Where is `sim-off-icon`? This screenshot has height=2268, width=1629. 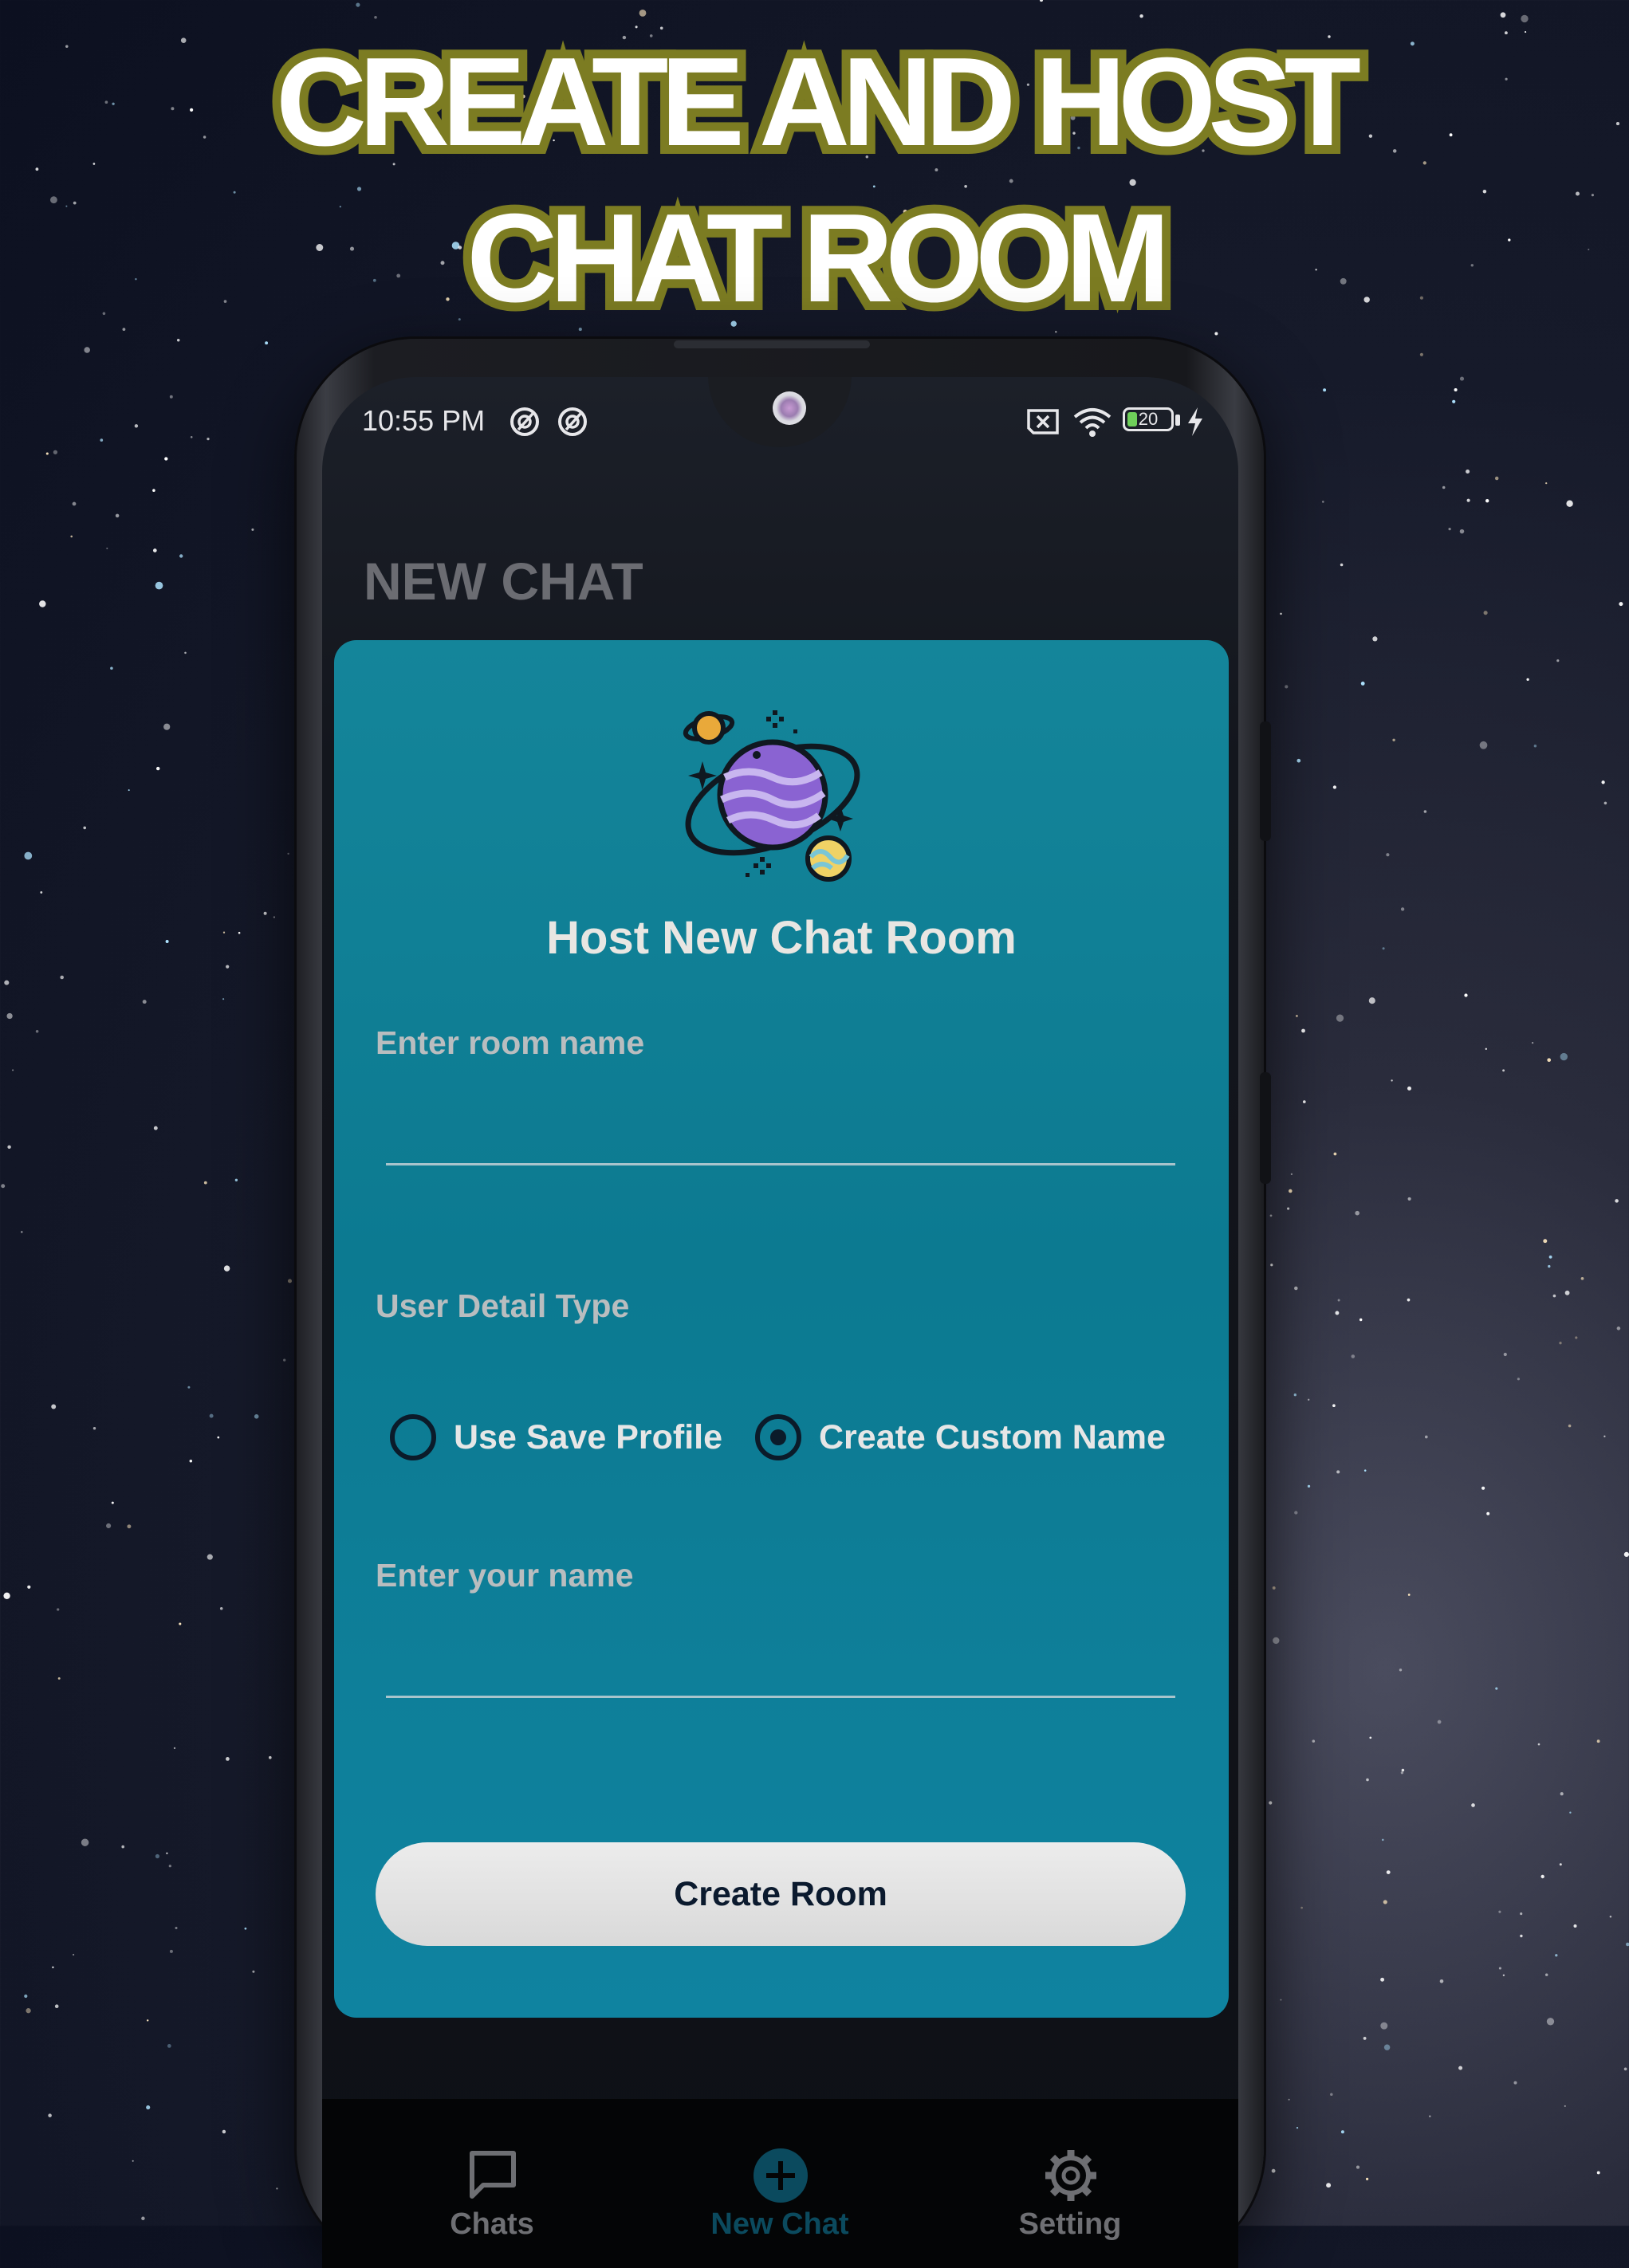
sim-off-icon is located at coordinates (1043, 422).